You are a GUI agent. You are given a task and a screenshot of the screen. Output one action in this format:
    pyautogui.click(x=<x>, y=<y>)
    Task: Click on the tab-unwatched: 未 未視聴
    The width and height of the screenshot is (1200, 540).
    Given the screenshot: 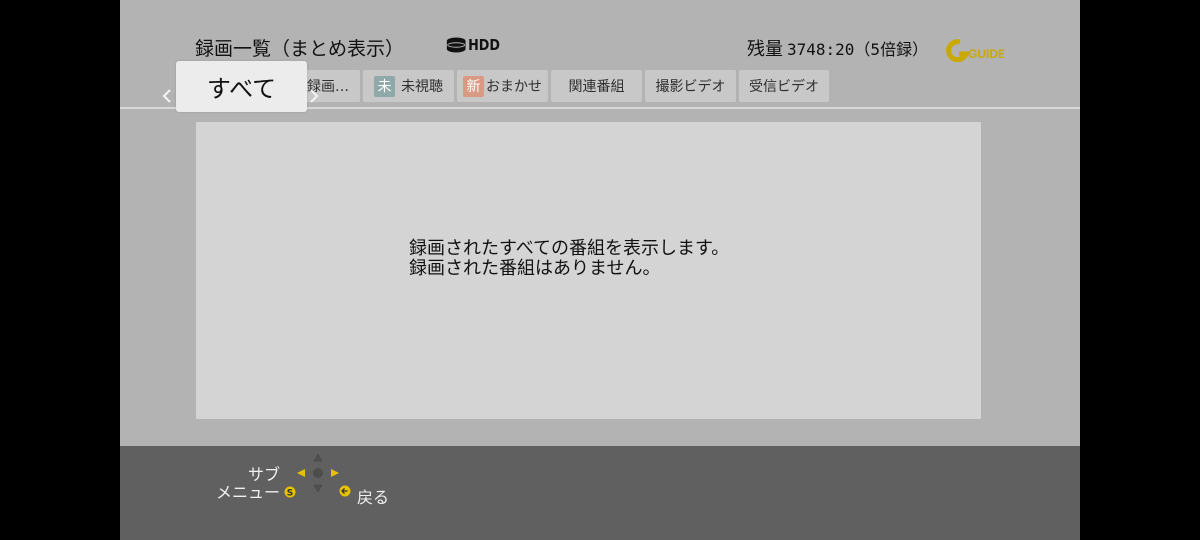 What is the action you would take?
    pyautogui.click(x=408, y=86)
    